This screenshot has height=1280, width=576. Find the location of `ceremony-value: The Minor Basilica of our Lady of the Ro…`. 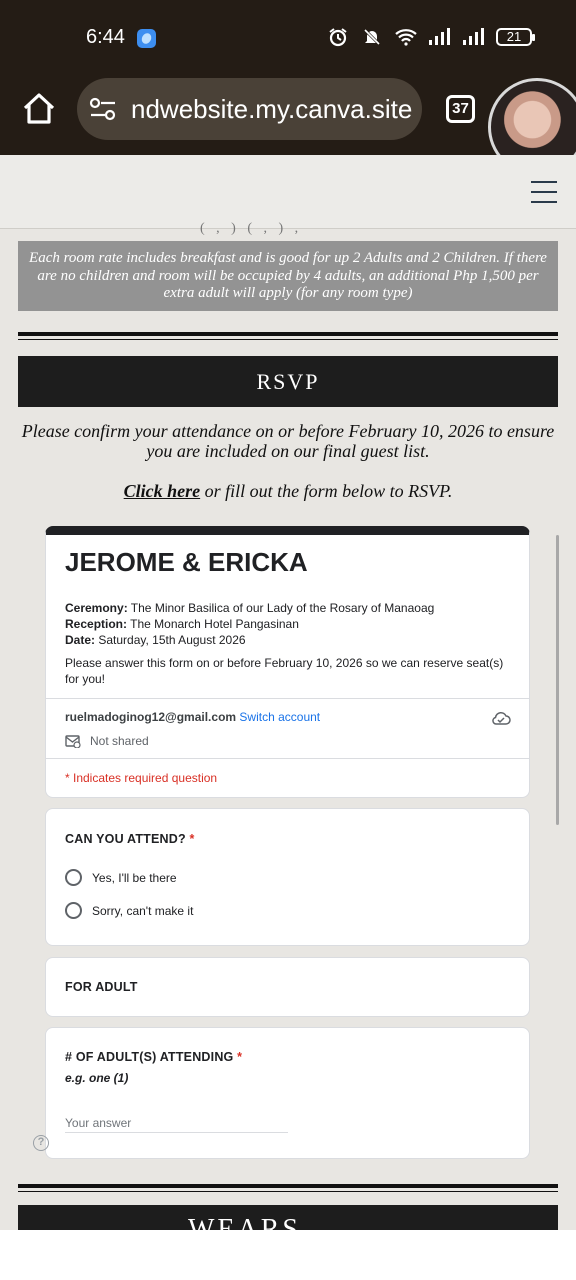

ceremony-value: The Minor Basilica of our Lady of the Ro… is located at coordinates (281, 608).